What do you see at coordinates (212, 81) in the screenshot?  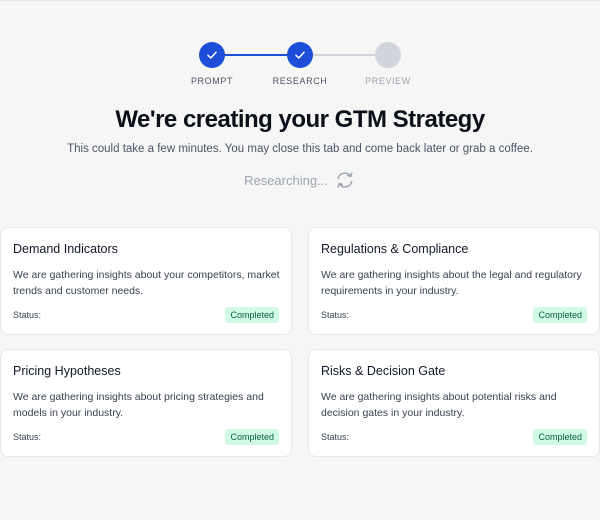 I see `step-prompt-label: PROMPT` at bounding box center [212, 81].